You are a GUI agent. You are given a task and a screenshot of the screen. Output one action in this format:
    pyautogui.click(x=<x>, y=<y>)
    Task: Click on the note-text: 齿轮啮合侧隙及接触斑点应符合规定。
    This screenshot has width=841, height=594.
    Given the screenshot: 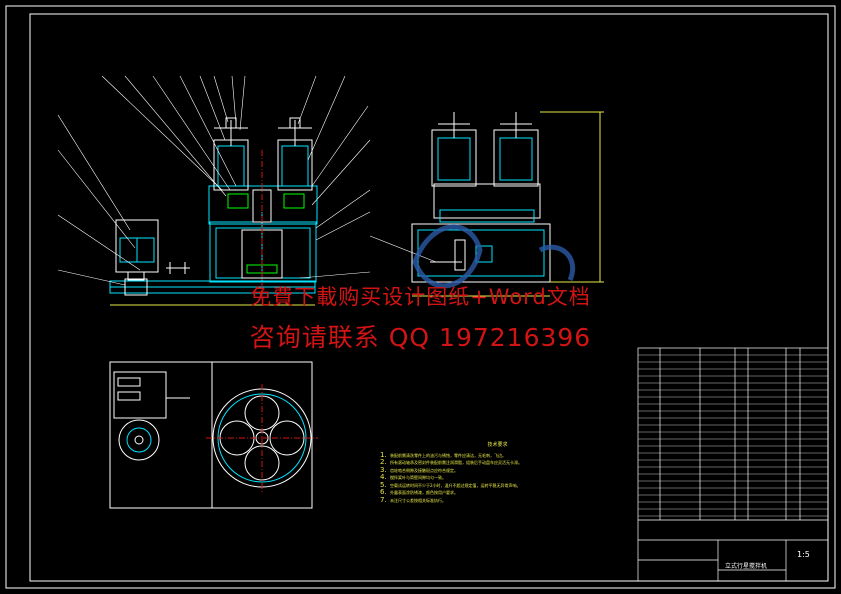 What is the action you would take?
    pyautogui.click(x=424, y=470)
    